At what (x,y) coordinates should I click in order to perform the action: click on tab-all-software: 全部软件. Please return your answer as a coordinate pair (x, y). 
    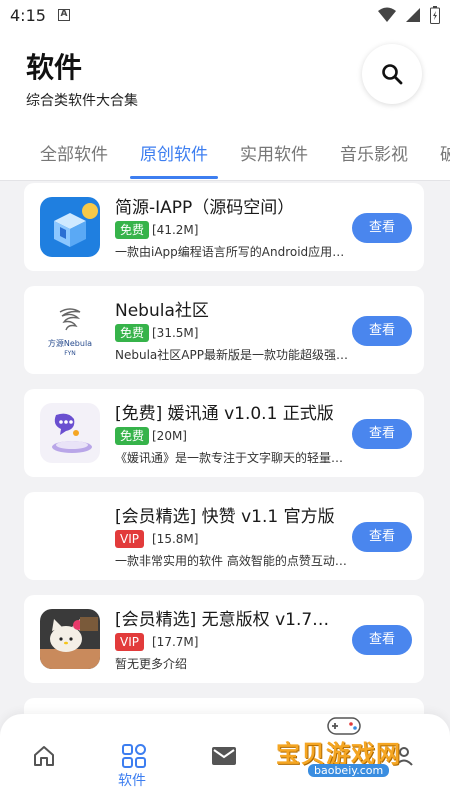
    Looking at the image, I should click on (74, 152).